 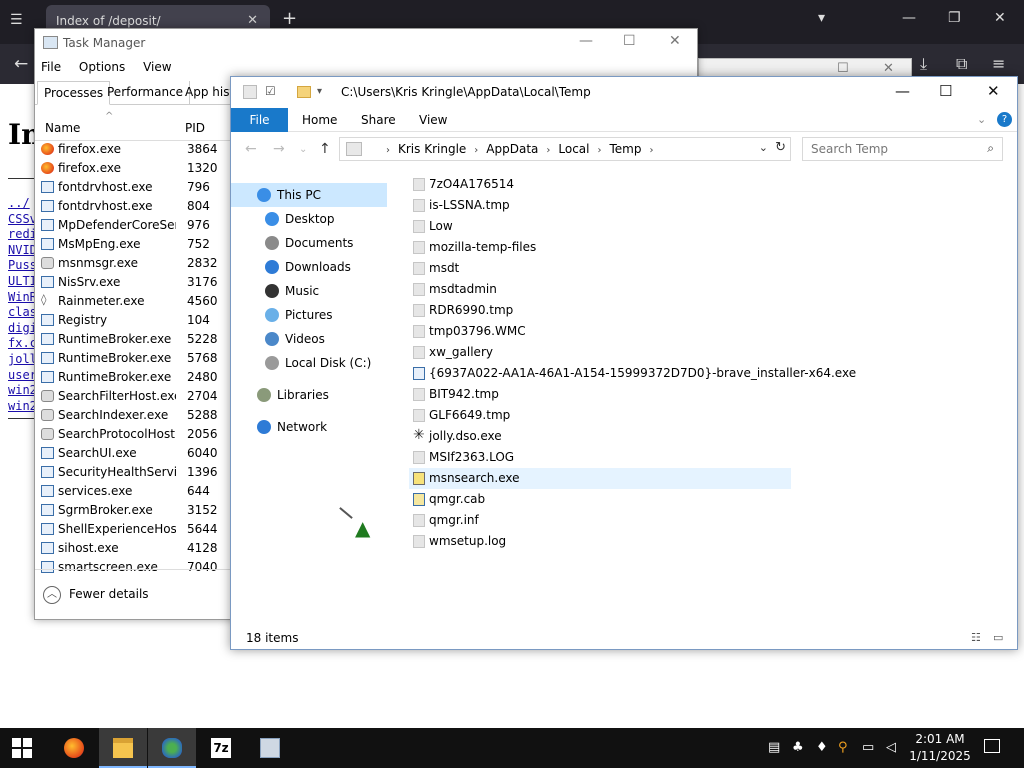 I want to click on address-dropdown-icon: ⌄, so click(x=763, y=147).